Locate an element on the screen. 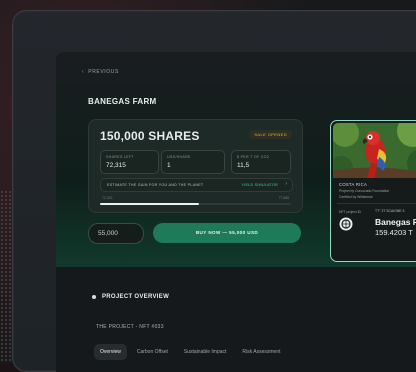  stat-label: SHARES LEFT is located at coordinates (120, 157).